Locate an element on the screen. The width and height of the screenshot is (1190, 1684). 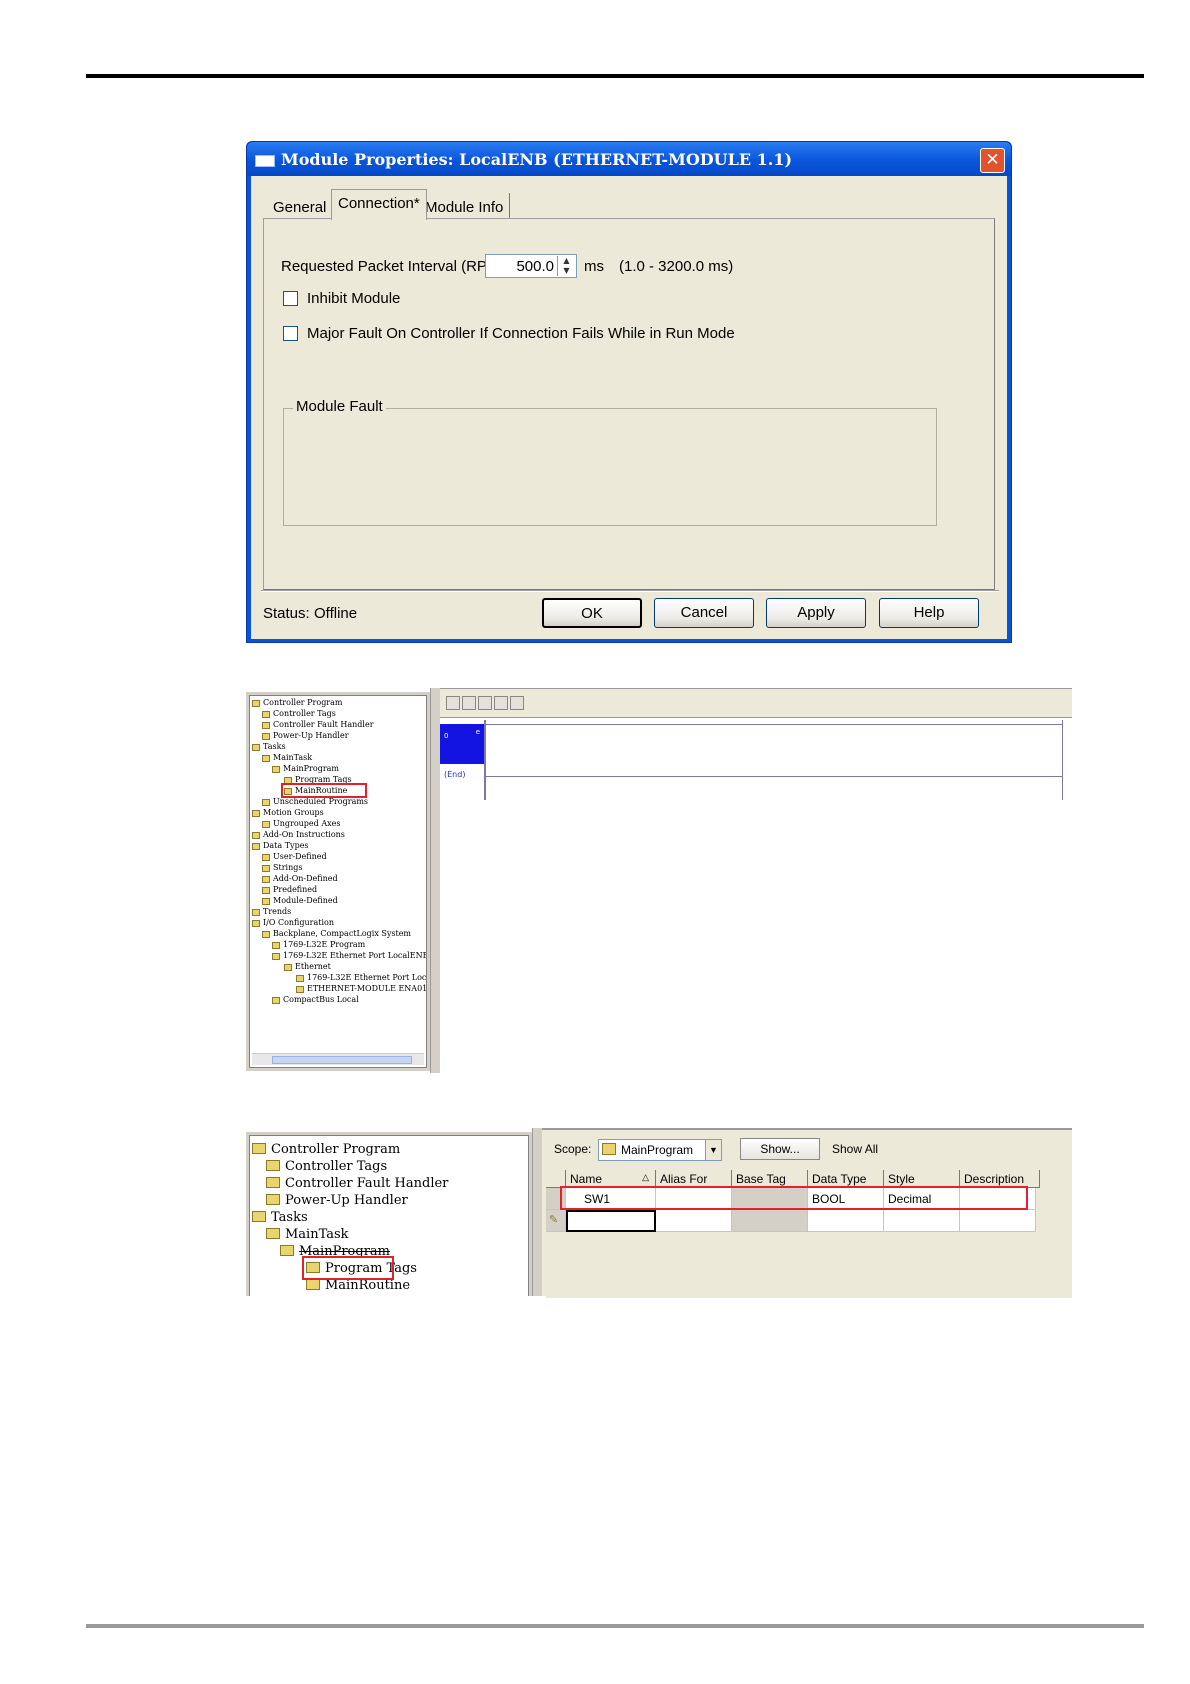
apply-button: Apply is located at coordinates (816, 613).